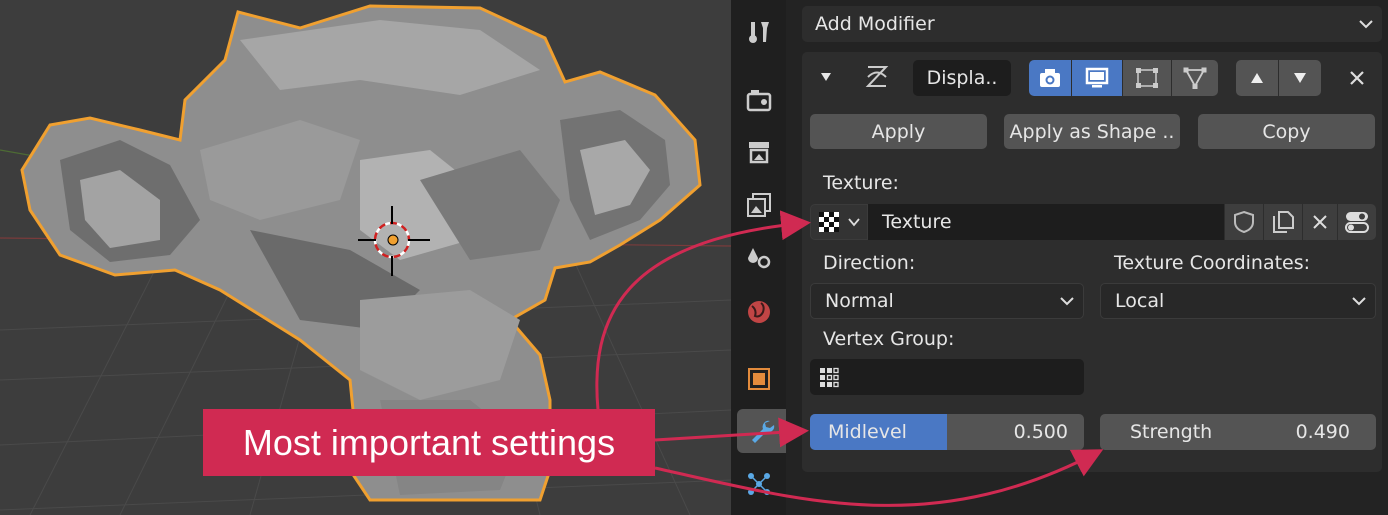  I want to click on tab-tool, so click(759, 32).